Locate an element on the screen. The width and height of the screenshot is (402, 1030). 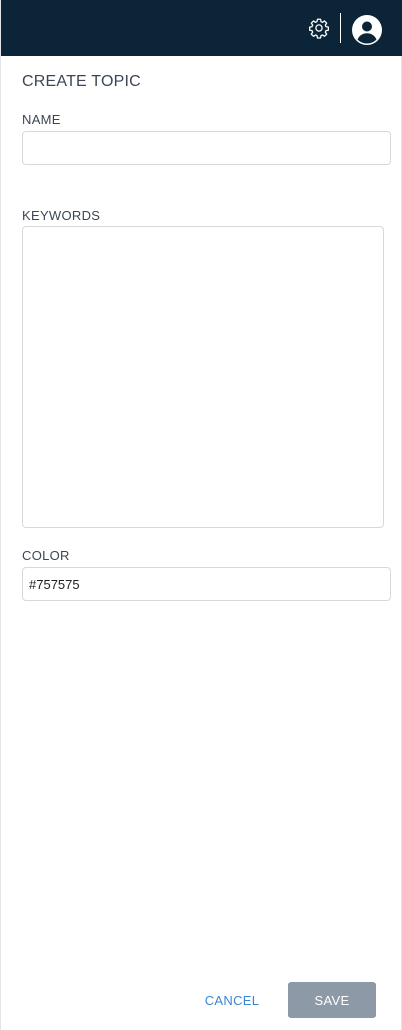
settings-button is located at coordinates (319, 28).